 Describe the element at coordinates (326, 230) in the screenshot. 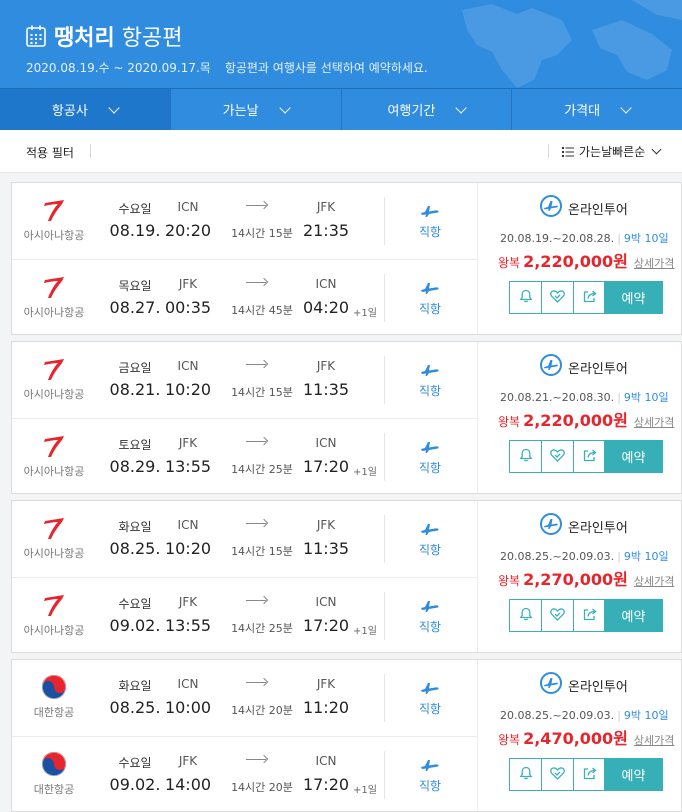

I see `arrival-time: 21:35` at that location.